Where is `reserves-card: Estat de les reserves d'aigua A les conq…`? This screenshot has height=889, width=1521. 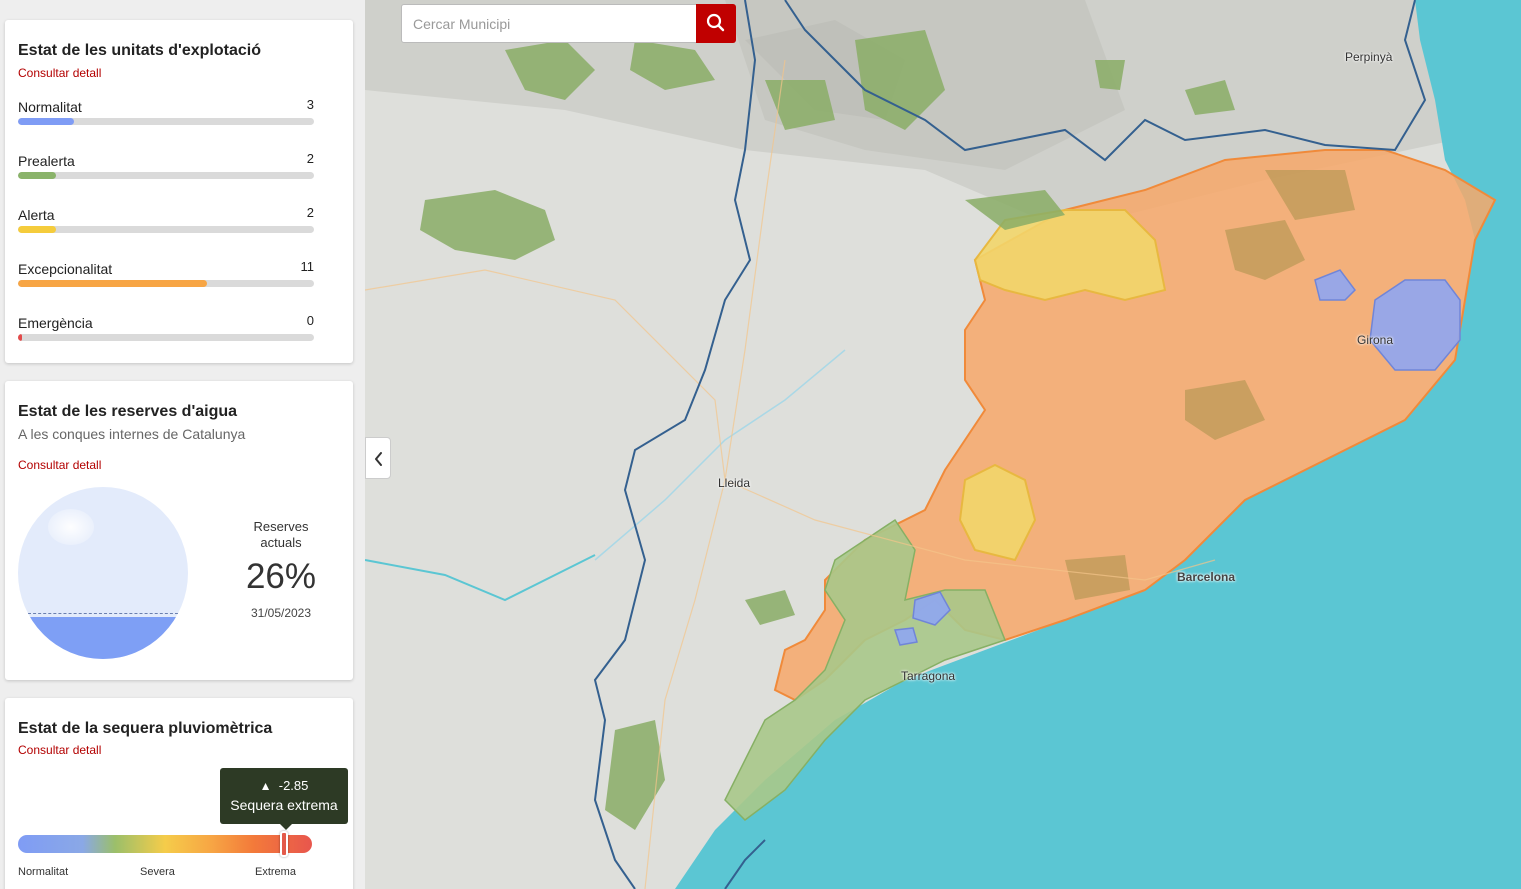 reserves-card: Estat de les reserves d'aigua A les conq… is located at coordinates (179, 530).